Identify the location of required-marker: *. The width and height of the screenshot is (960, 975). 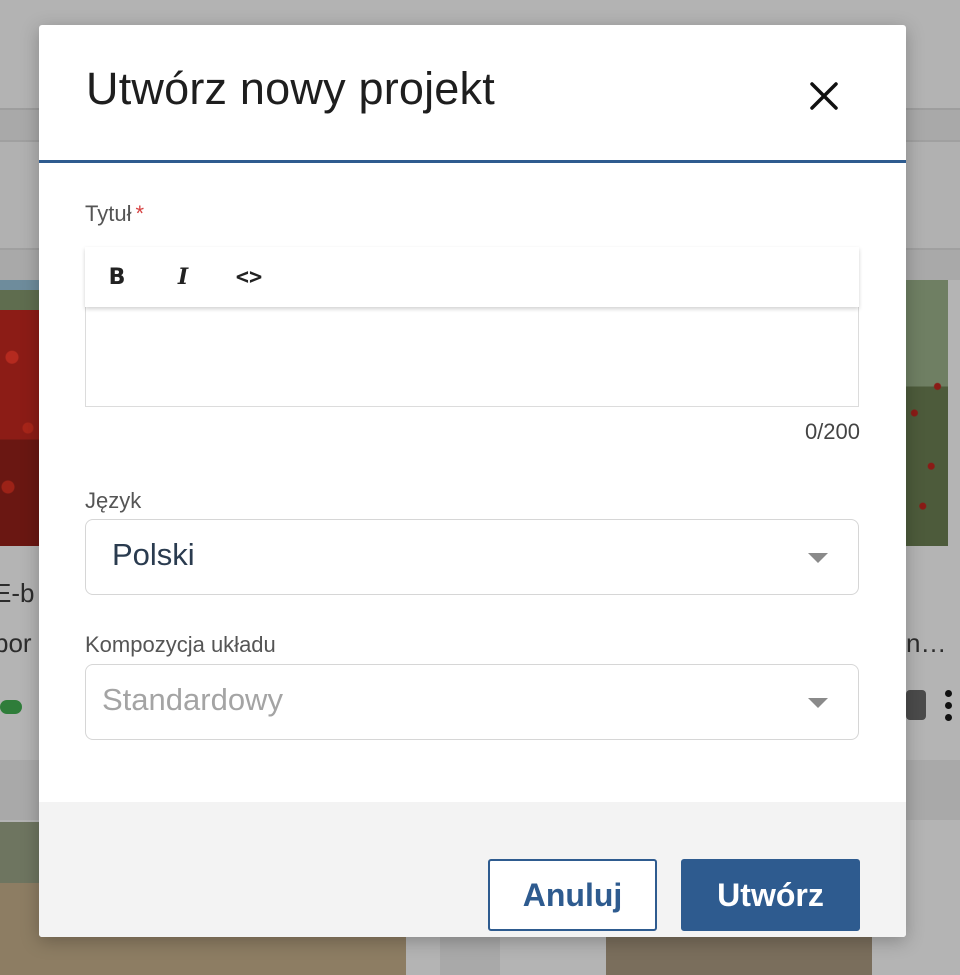
(140, 213).